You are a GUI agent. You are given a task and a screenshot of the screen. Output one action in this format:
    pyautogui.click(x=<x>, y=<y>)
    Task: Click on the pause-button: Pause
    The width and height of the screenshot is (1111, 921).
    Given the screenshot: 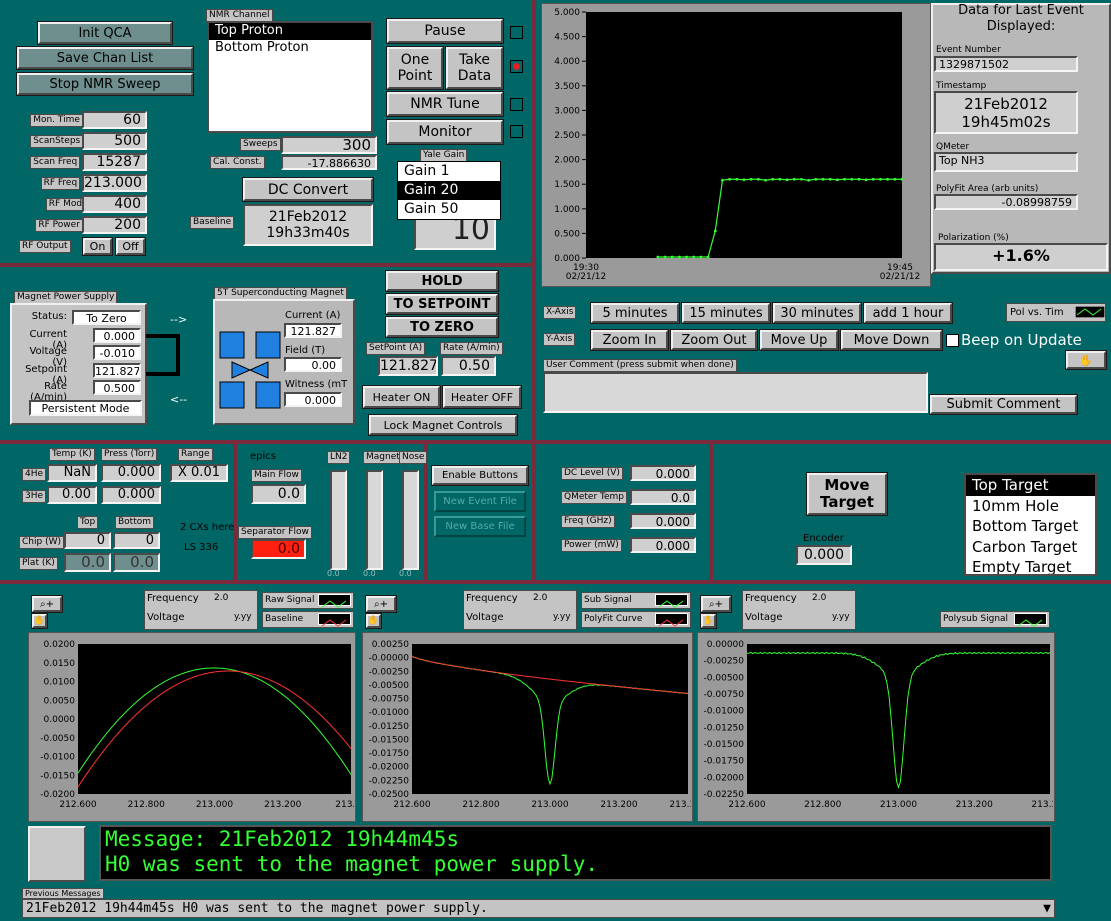 What is the action you would take?
    pyautogui.click(x=445, y=31)
    